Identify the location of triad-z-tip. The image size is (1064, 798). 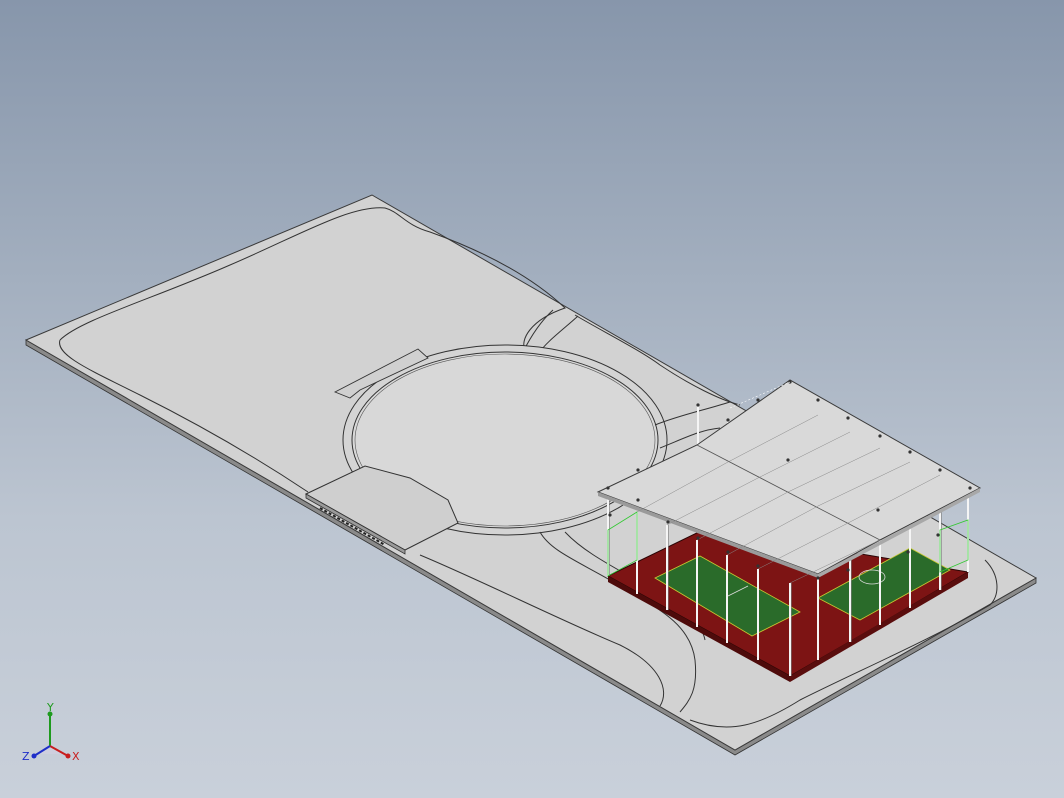
(34, 756).